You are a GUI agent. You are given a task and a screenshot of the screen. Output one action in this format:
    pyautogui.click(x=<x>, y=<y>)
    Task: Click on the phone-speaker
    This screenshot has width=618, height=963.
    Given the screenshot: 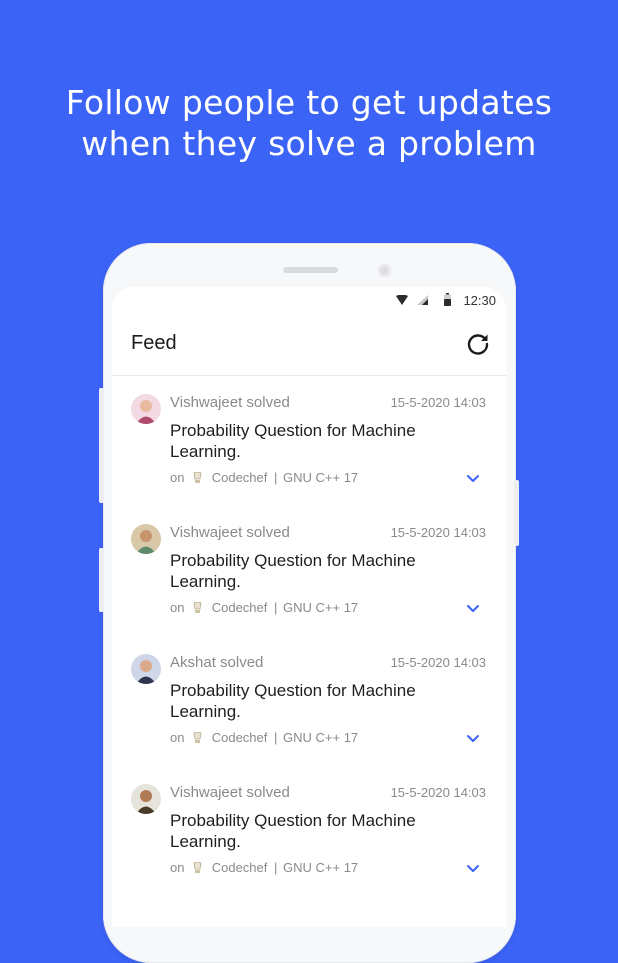 What is the action you would take?
    pyautogui.click(x=310, y=270)
    